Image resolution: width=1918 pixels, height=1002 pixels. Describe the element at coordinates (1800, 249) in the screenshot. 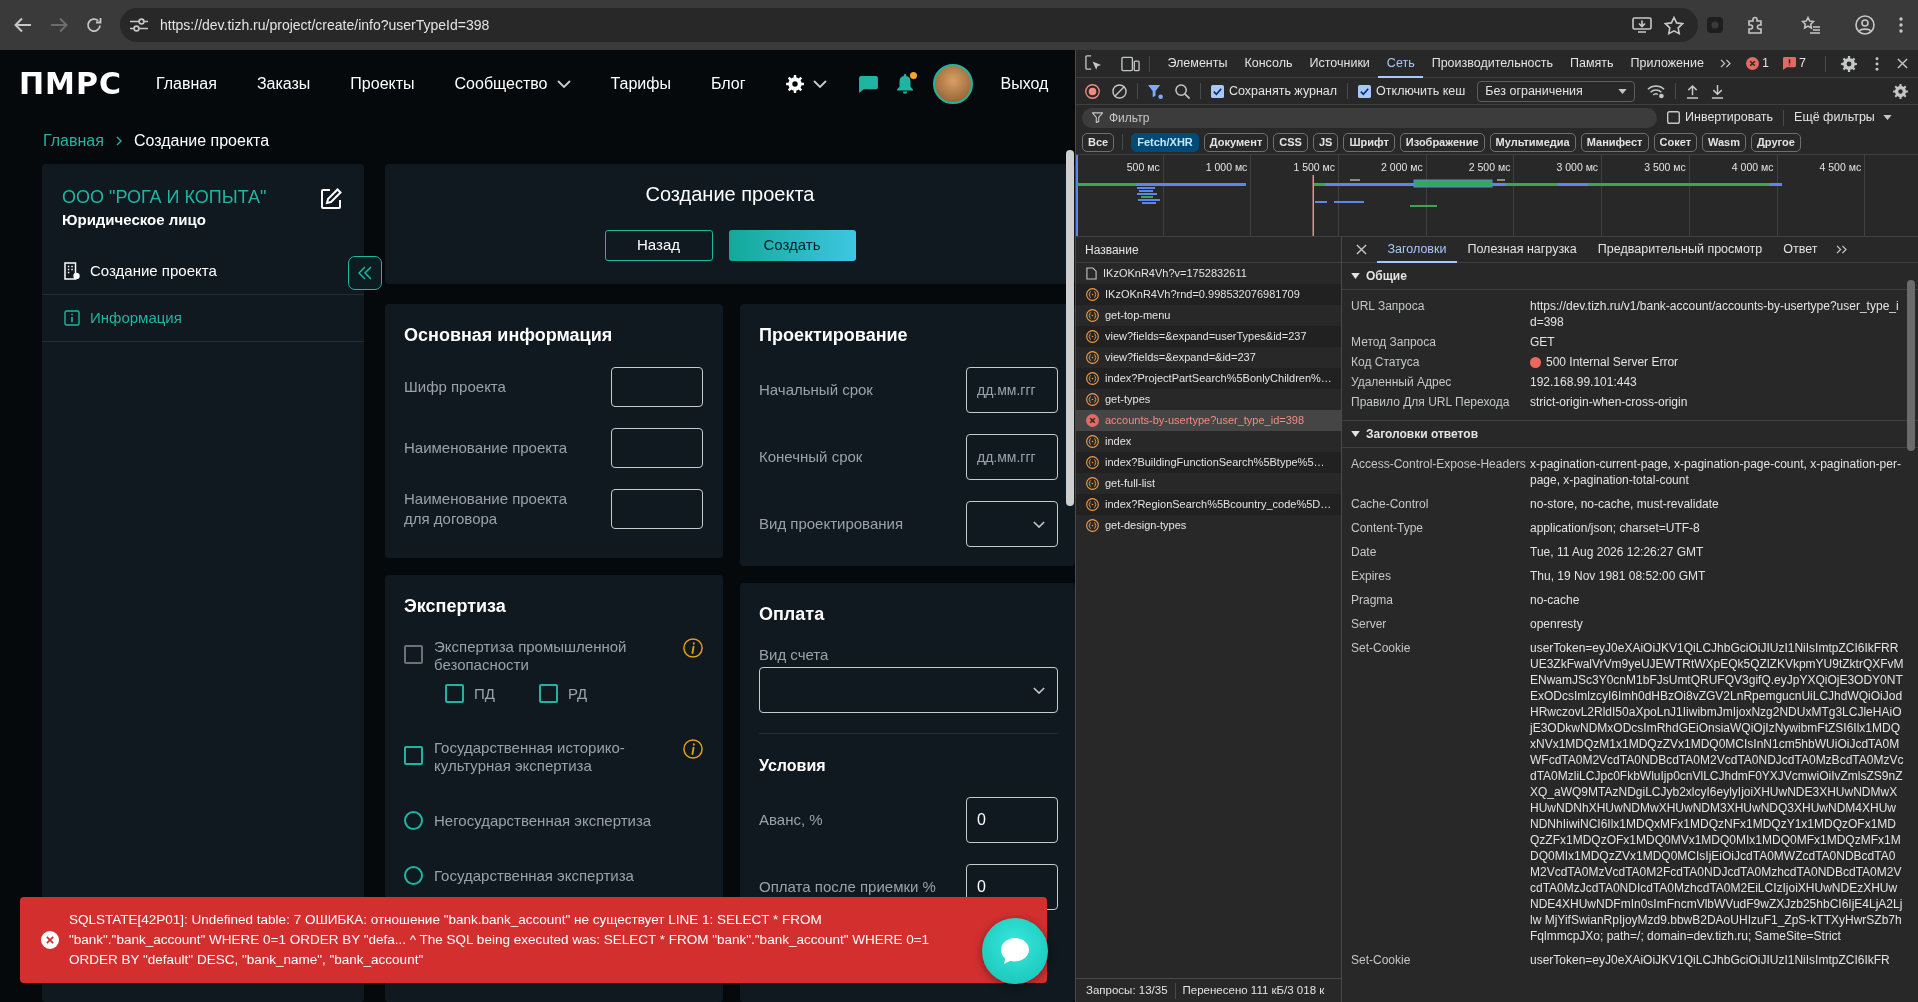

I see `detail-tab: Ответ` at that location.